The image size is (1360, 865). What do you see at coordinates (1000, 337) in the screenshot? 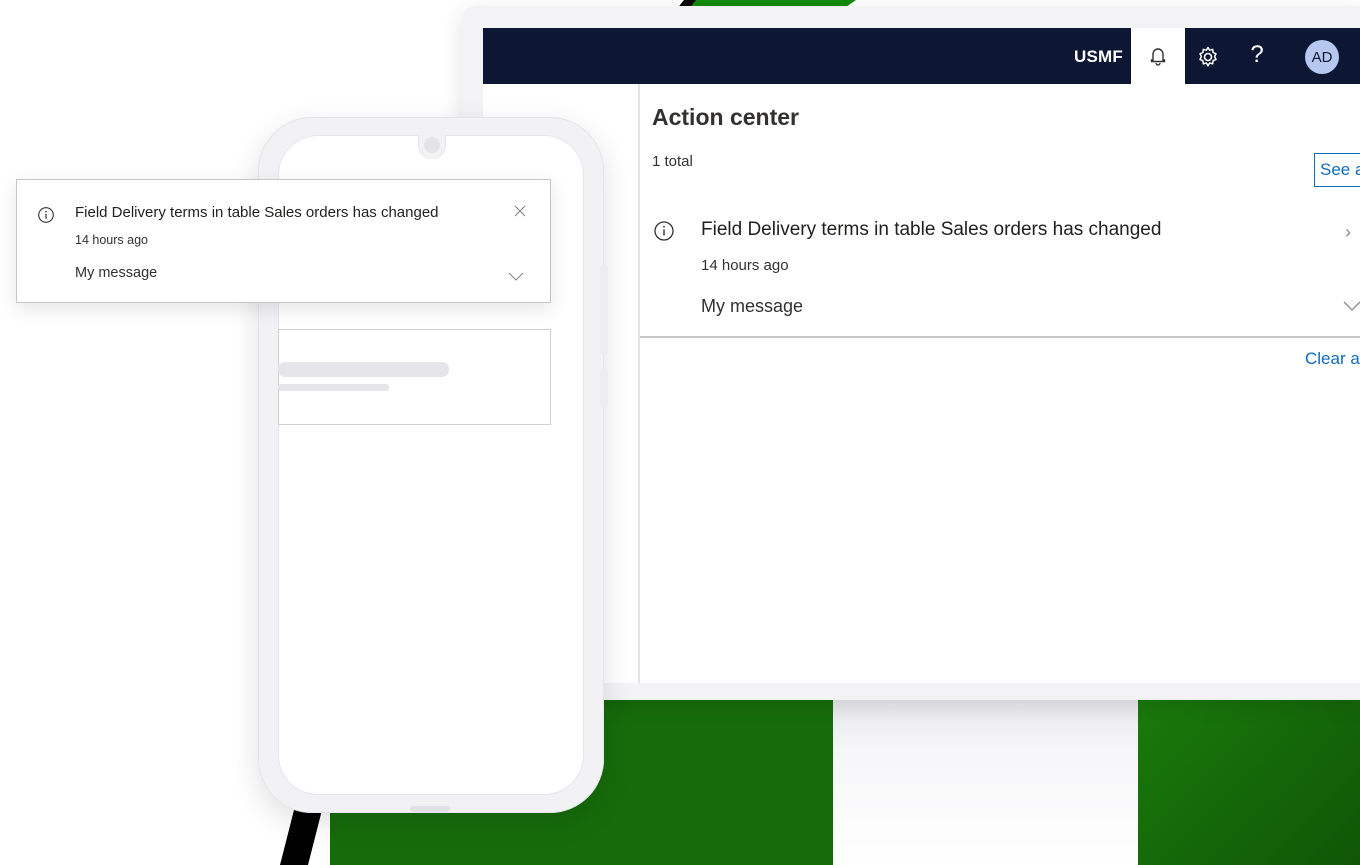
I see `notification-separator` at bounding box center [1000, 337].